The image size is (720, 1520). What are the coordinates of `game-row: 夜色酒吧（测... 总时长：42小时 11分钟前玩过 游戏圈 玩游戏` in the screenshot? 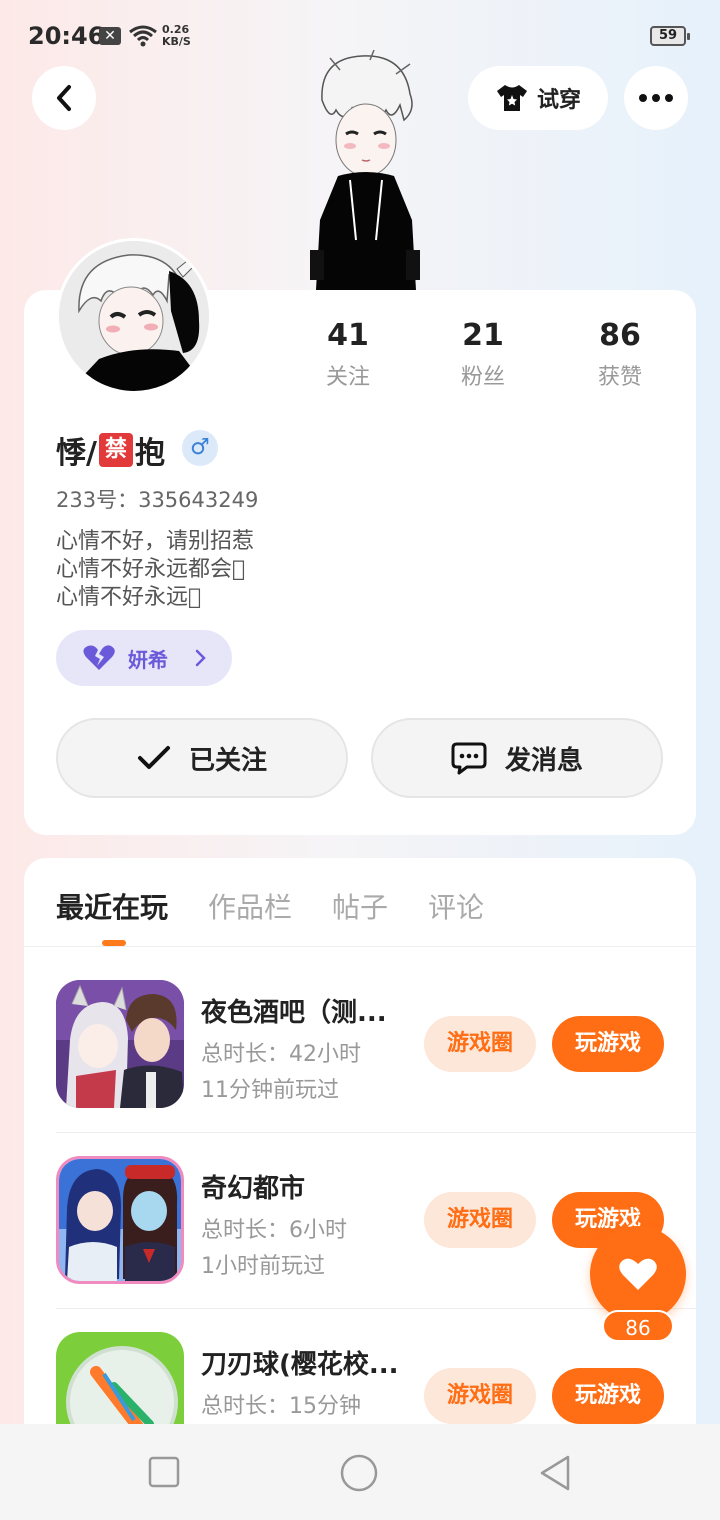 It's located at (376, 1050).